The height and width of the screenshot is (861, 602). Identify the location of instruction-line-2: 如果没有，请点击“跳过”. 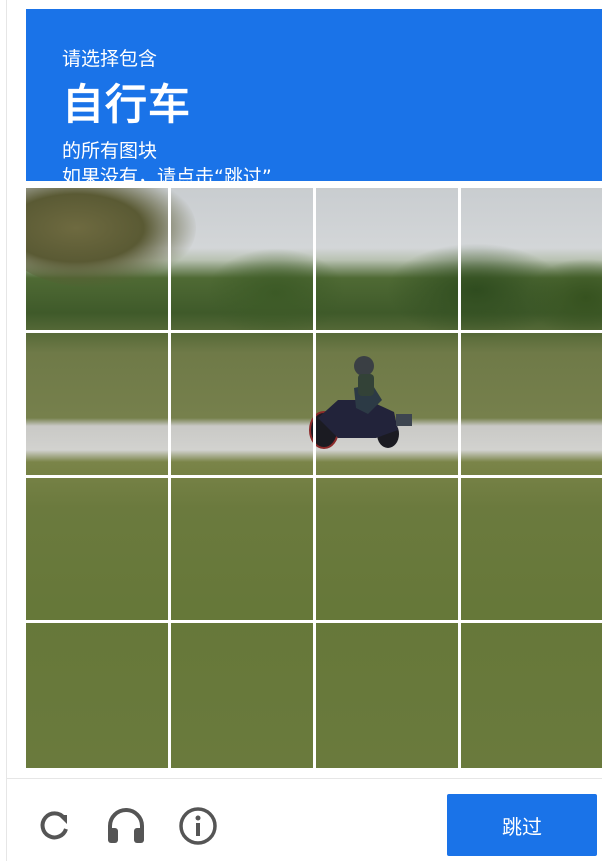
(167, 173).